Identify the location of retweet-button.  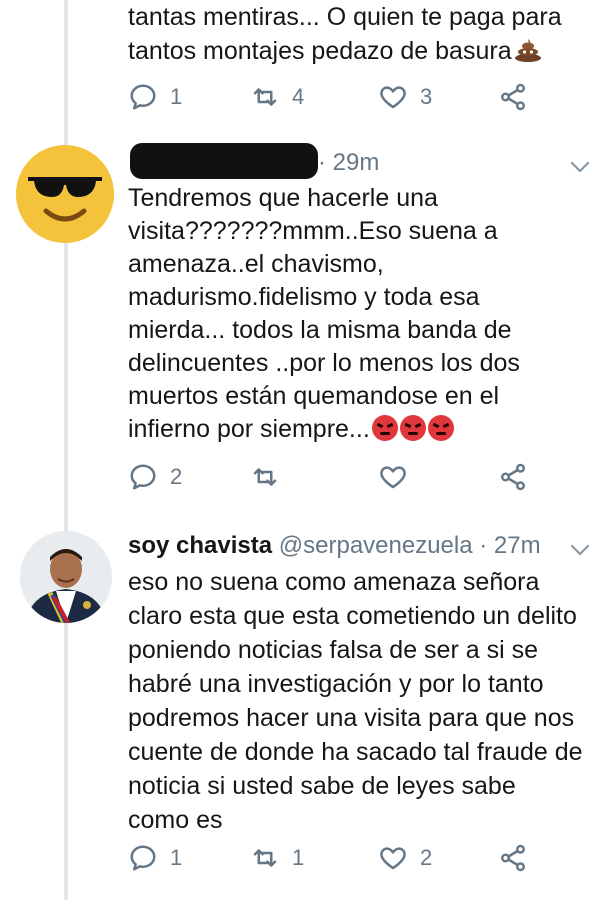
(271, 477).